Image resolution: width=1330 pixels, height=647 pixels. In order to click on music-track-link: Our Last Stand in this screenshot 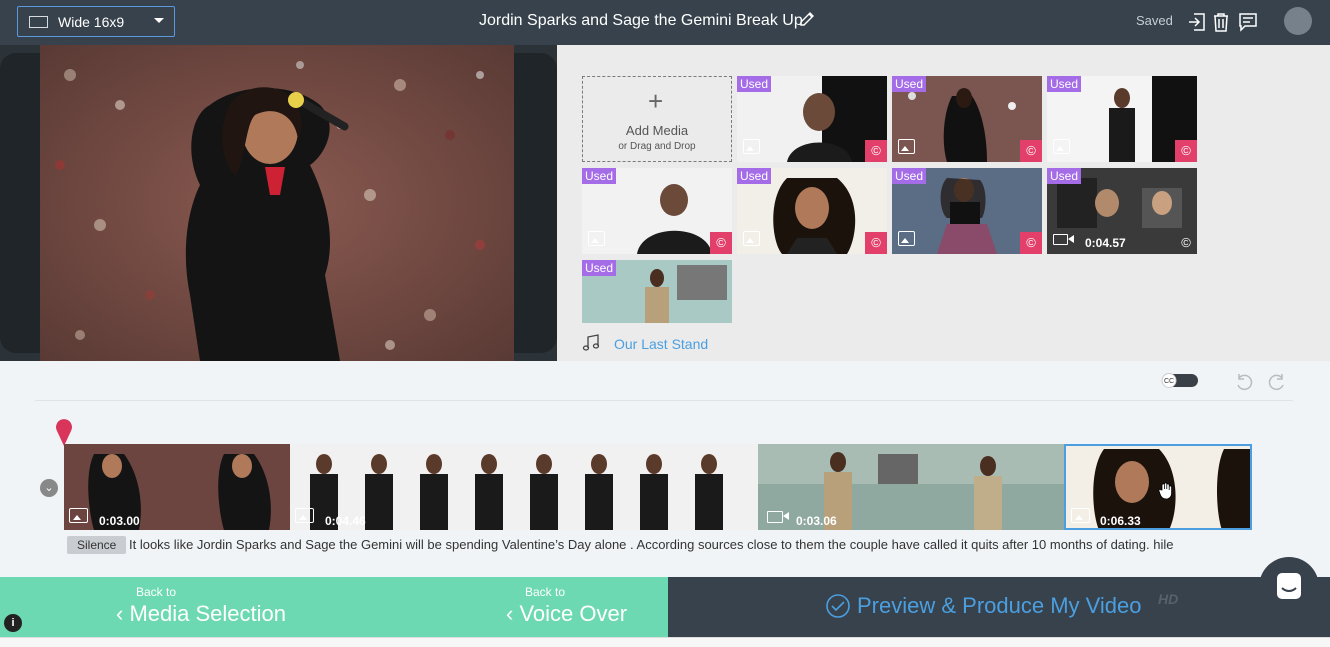, I will do `click(661, 344)`.